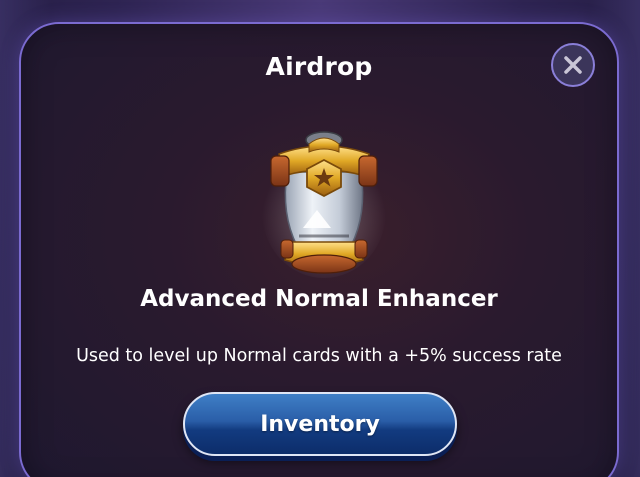  Describe the element at coordinates (319, 66) in the screenshot. I see `modal-title: Airdrop` at that location.